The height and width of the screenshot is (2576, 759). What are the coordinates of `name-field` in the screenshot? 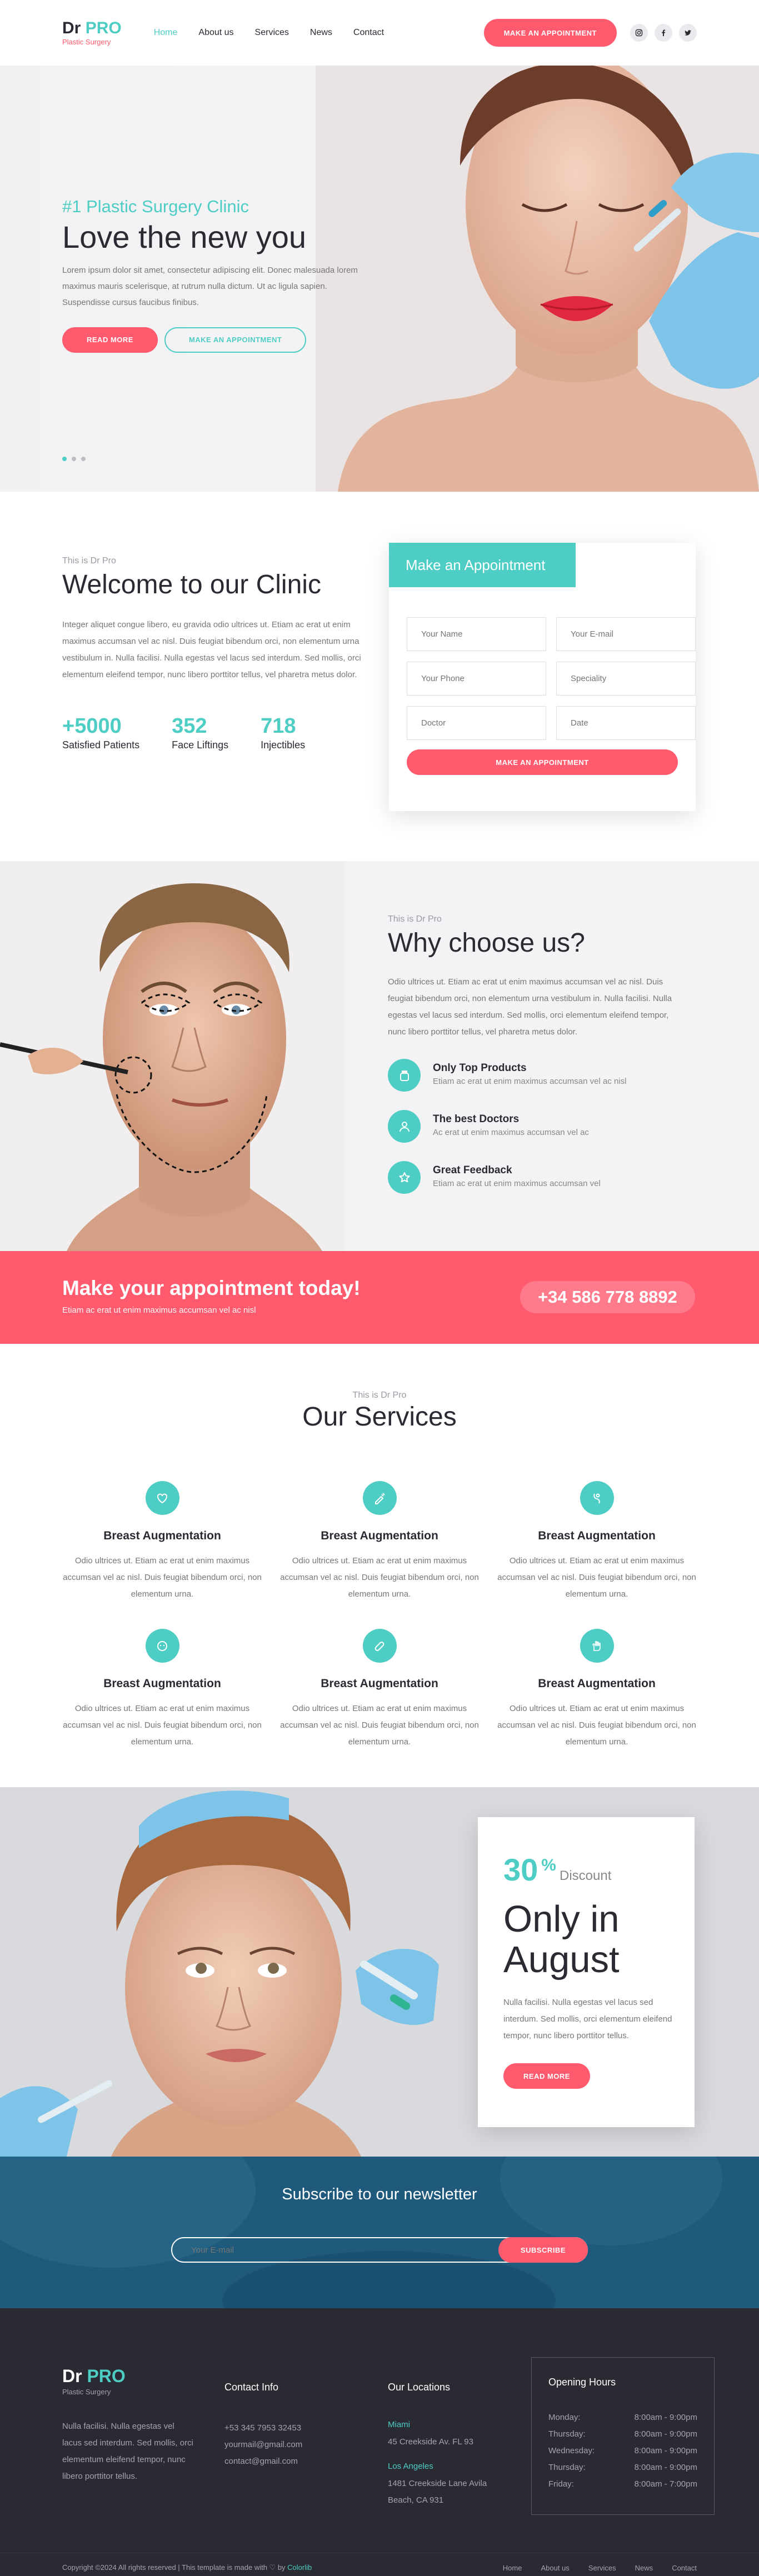 It's located at (476, 634).